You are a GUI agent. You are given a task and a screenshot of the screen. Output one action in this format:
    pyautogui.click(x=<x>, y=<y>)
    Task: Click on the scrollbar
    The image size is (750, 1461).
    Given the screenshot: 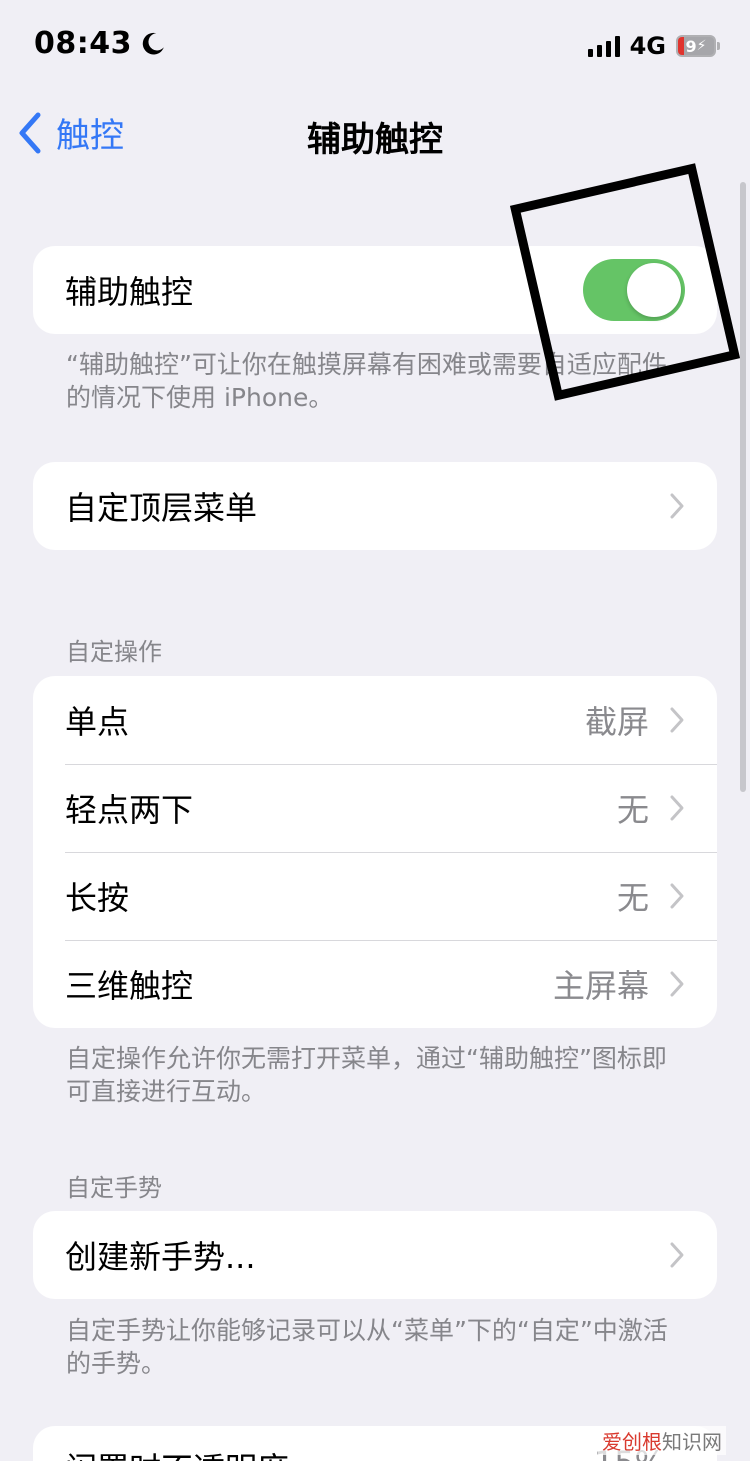 What is the action you would take?
    pyautogui.click(x=743, y=487)
    